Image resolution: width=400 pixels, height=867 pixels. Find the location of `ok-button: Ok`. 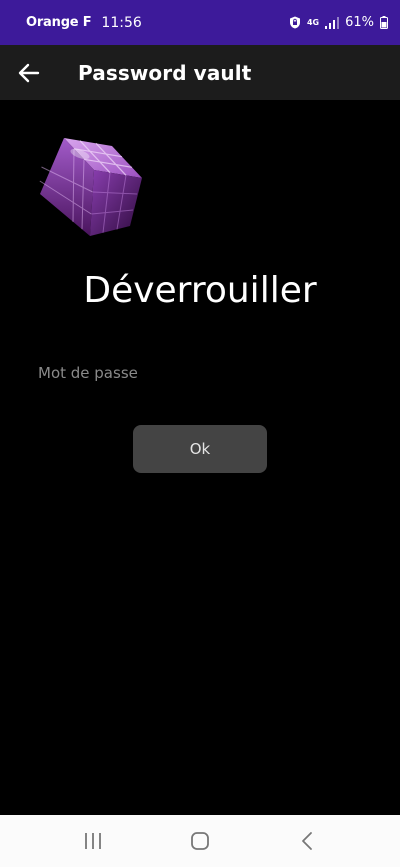

ok-button: Ok is located at coordinates (200, 449).